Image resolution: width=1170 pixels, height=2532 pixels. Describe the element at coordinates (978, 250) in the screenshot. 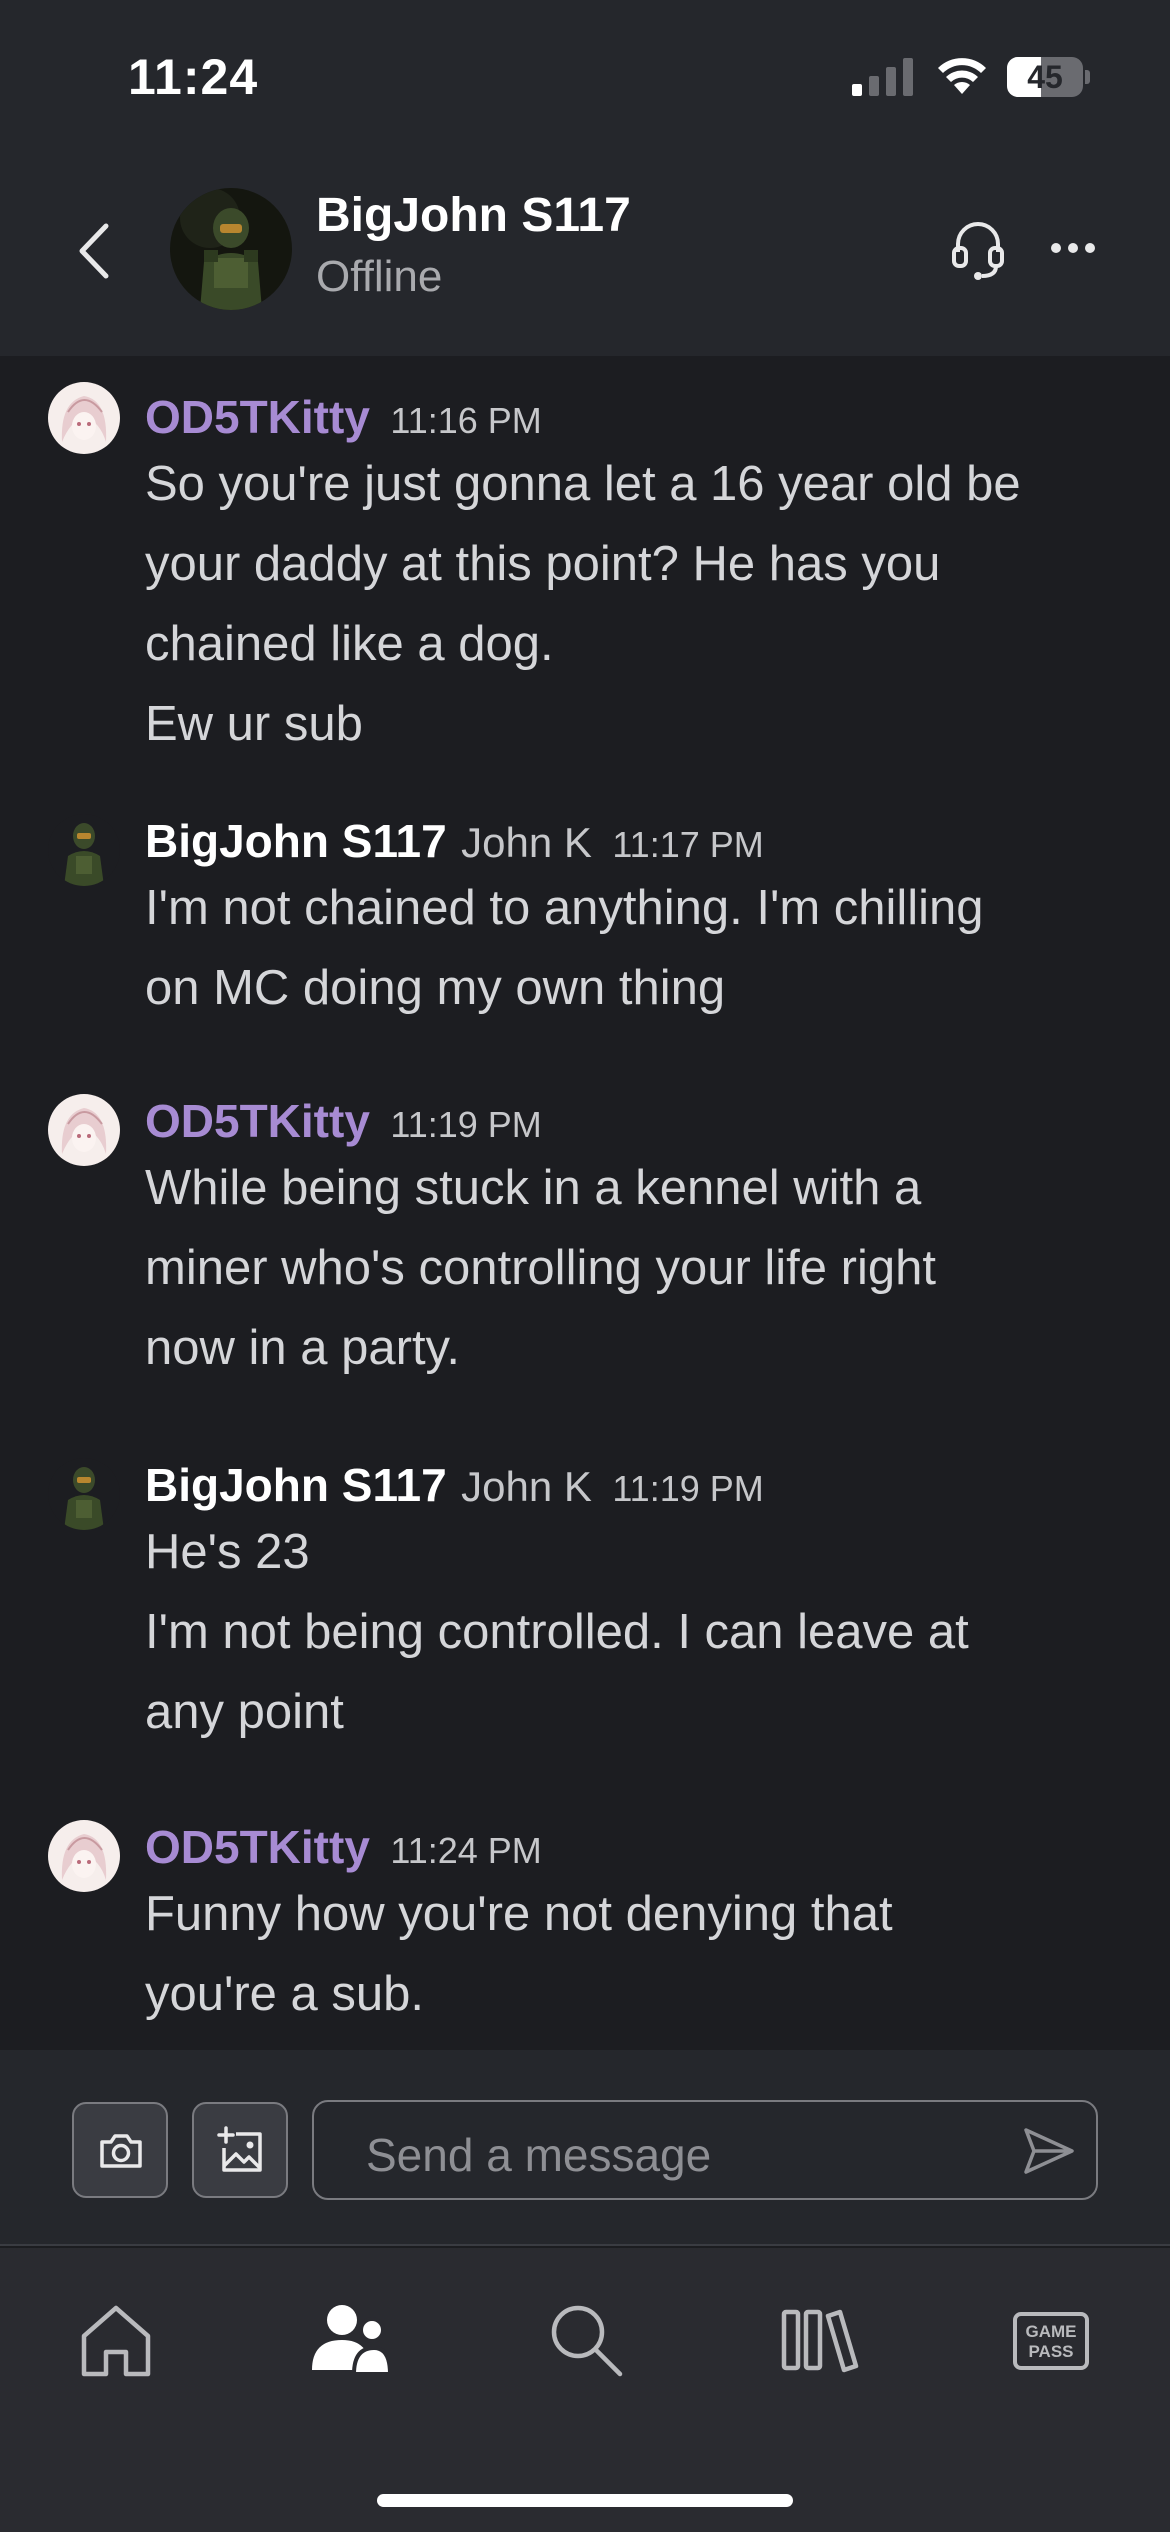

I see `headset-icon` at that location.